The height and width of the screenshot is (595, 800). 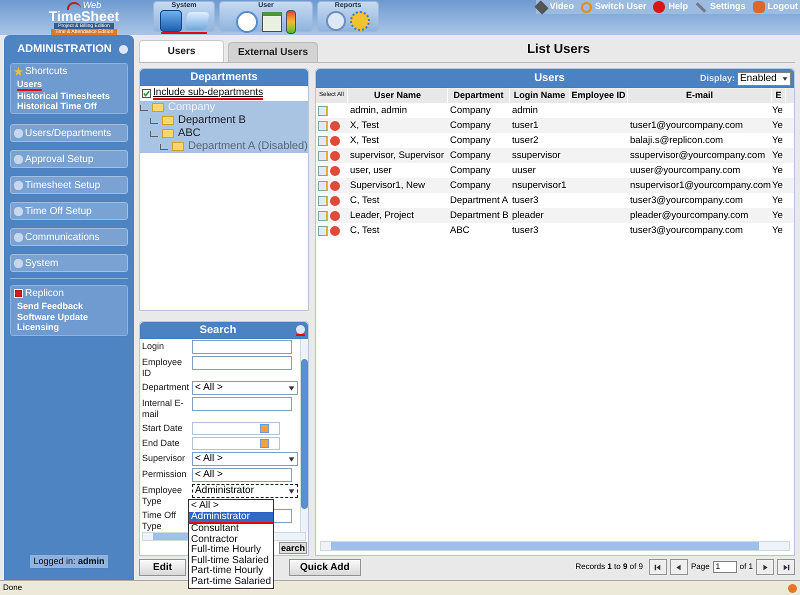 I want to click on field-label: End Date, so click(x=161, y=443).